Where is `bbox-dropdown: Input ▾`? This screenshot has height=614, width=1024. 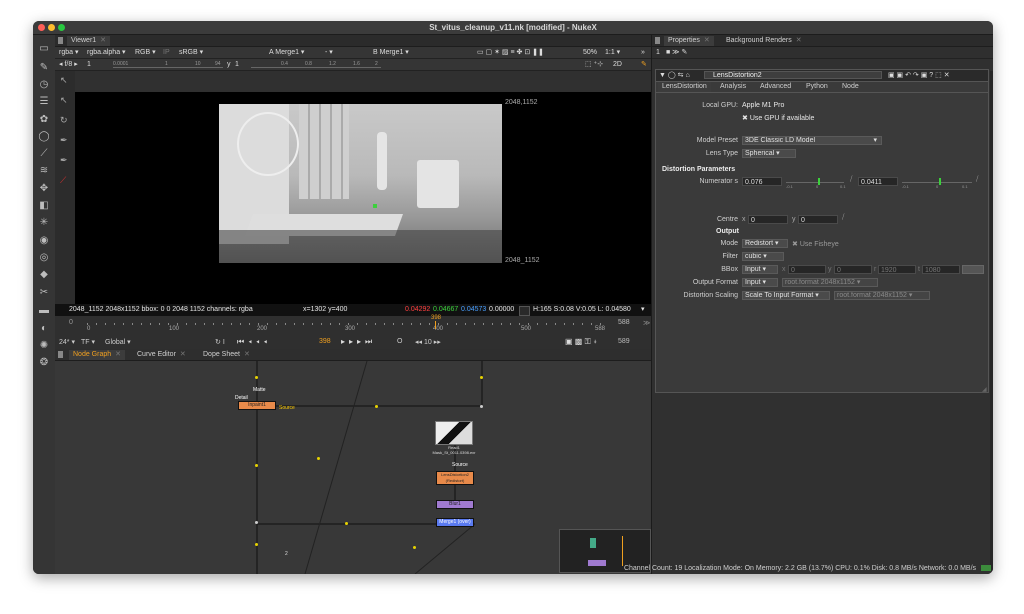
bbox-dropdown: Input ▾ is located at coordinates (760, 269).